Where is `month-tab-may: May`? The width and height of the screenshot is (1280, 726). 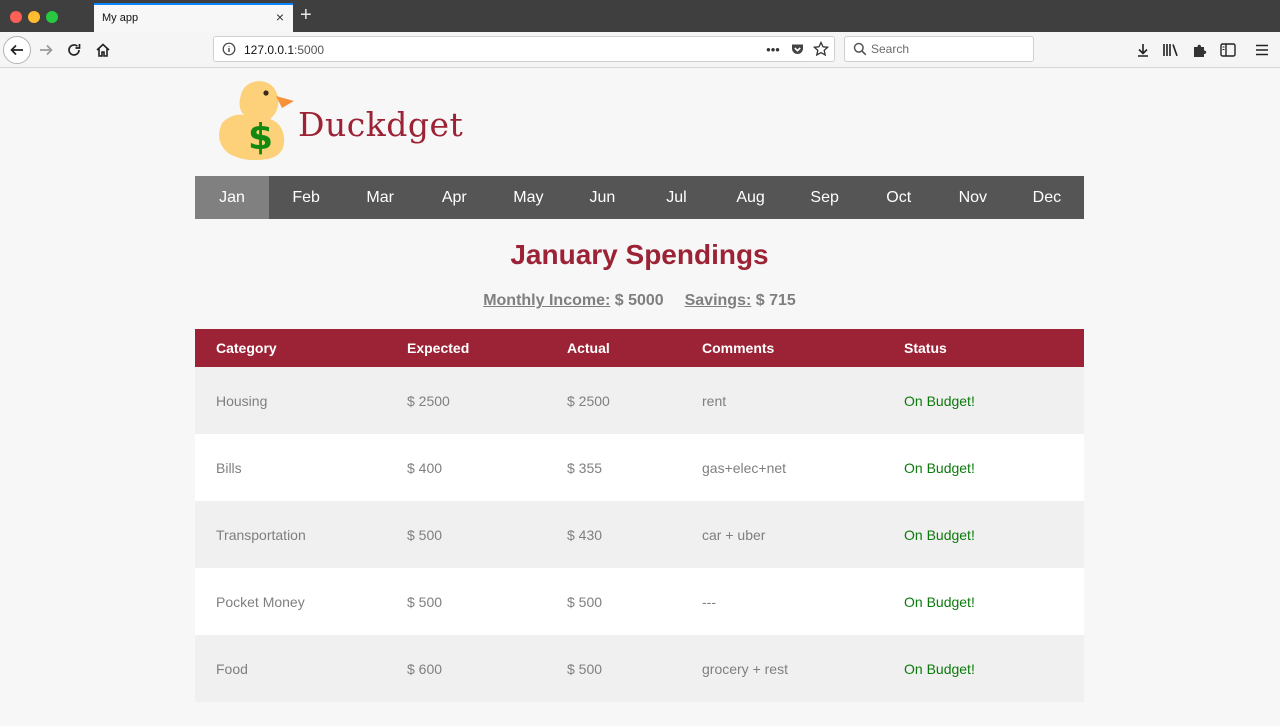 month-tab-may: May is located at coordinates (528, 197).